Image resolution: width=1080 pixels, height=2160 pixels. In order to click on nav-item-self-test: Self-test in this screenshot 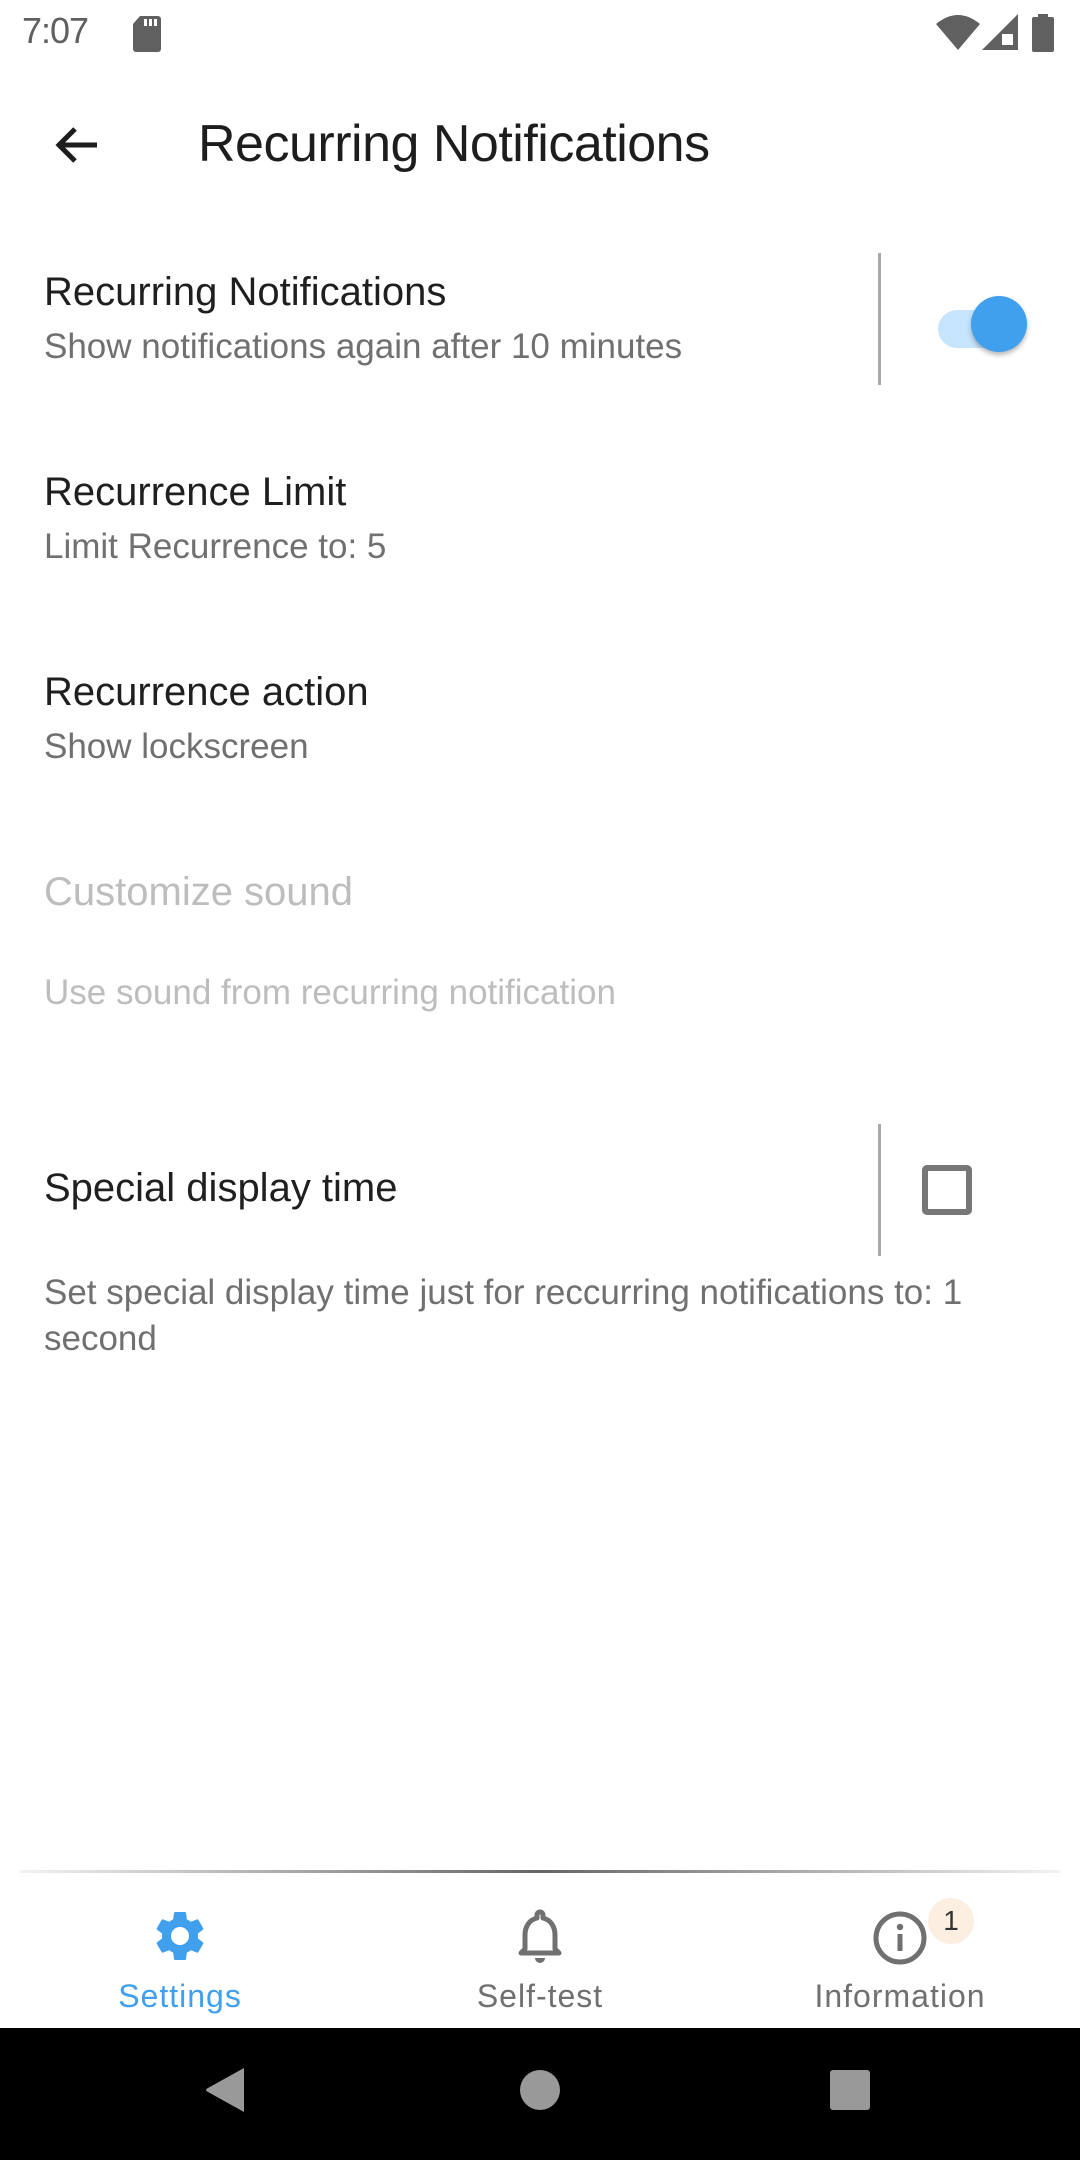, I will do `click(540, 1948)`.